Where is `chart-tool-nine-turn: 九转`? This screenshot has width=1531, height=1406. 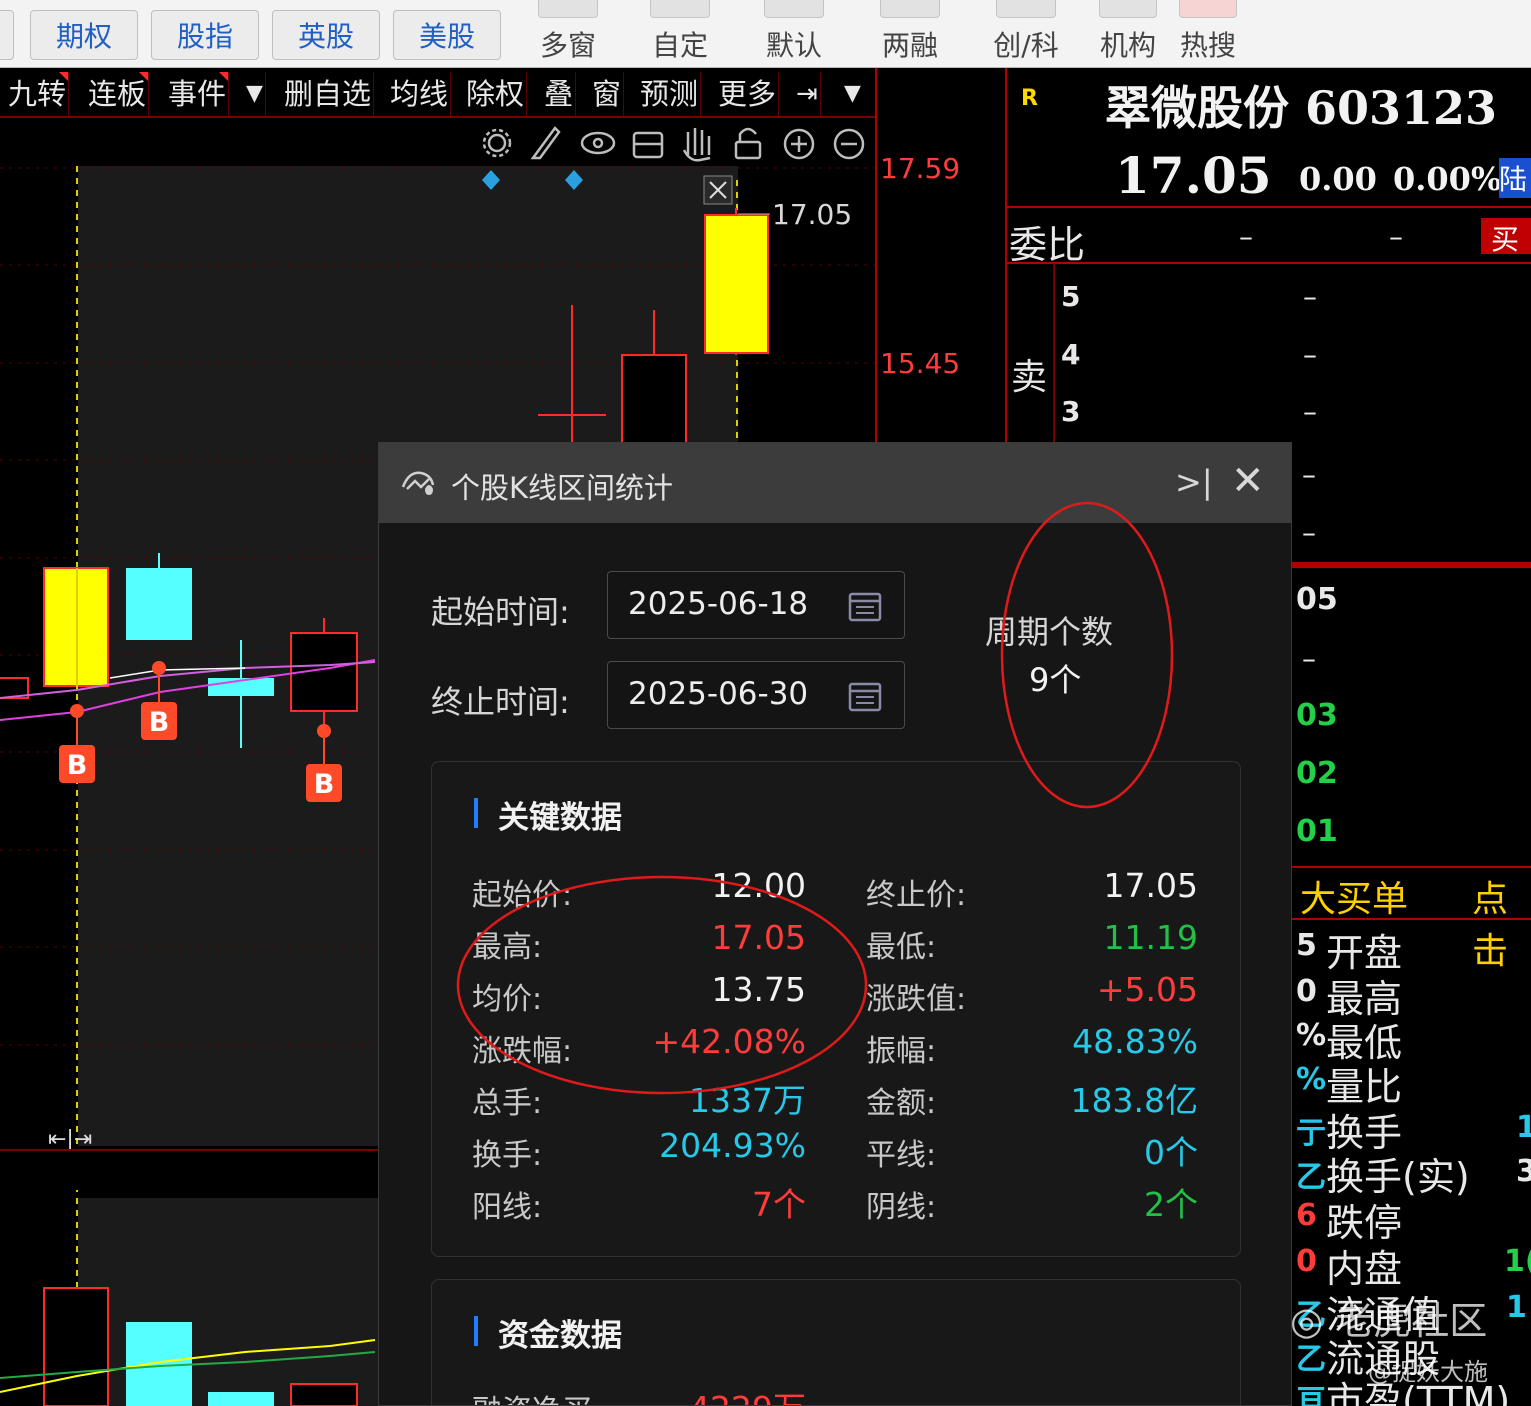
chart-tool-nine-turn: 九转 is located at coordinates (38, 94).